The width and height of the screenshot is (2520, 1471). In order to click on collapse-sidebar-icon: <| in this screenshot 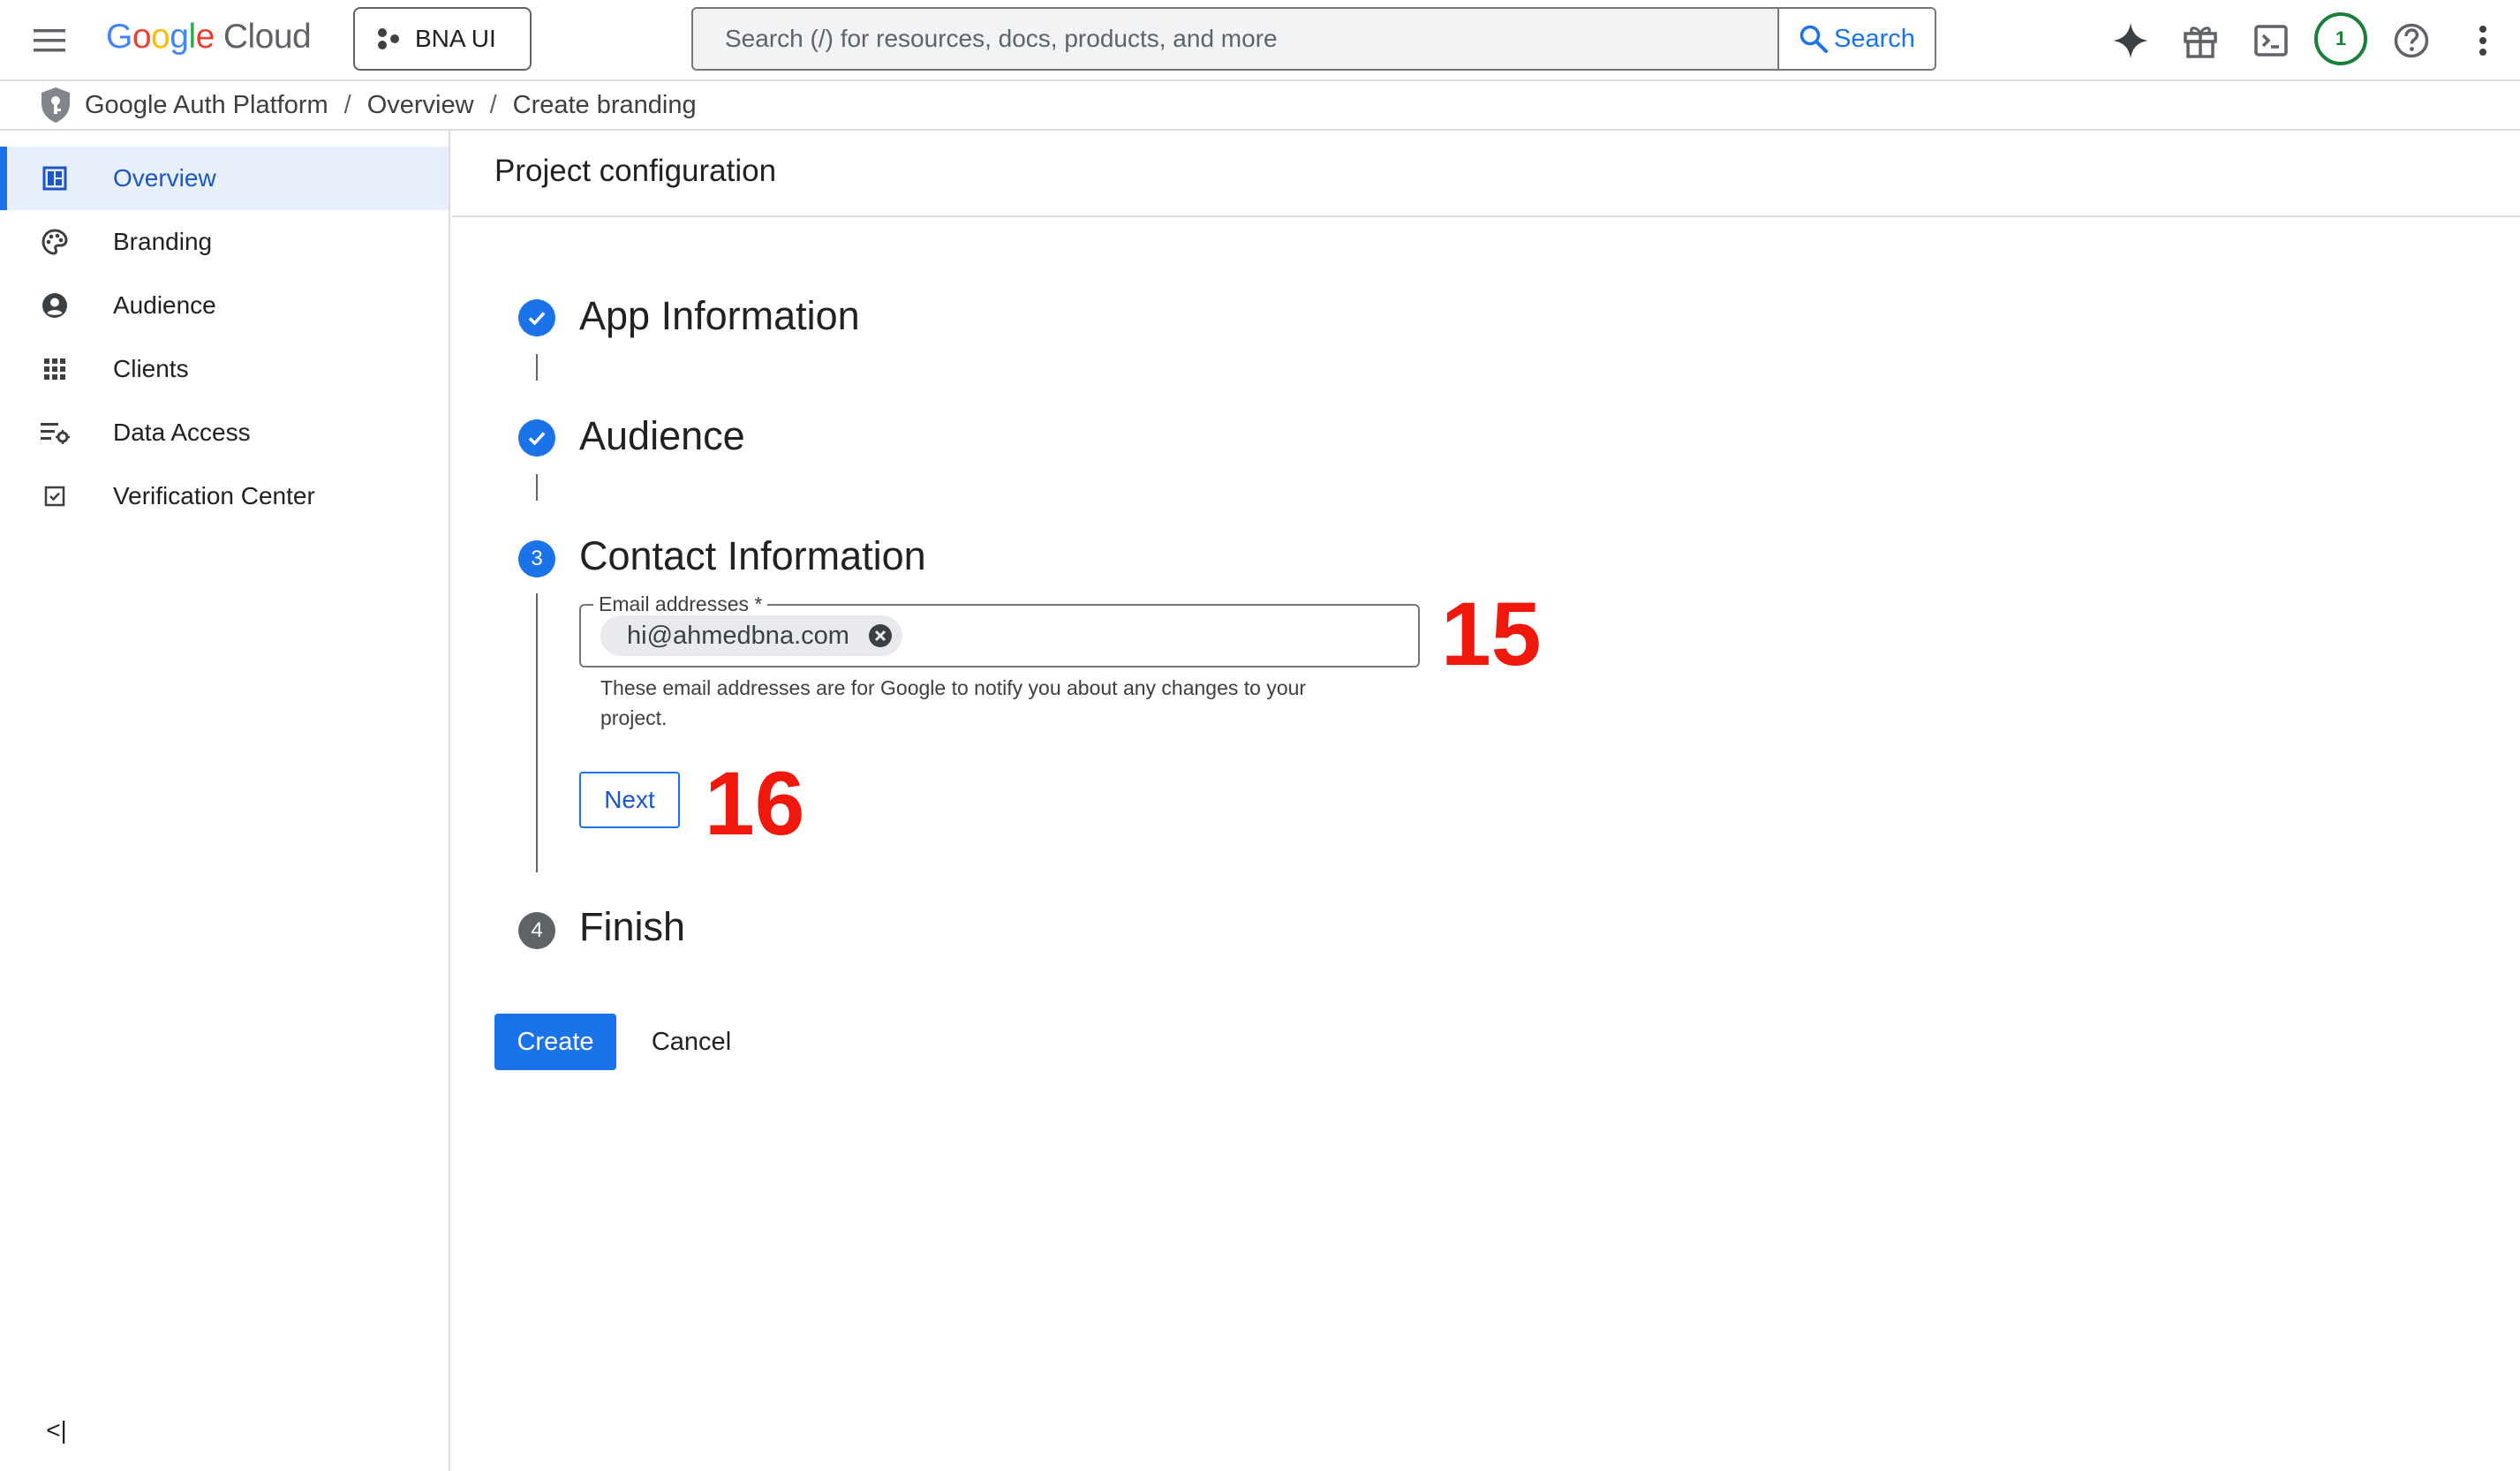, I will do `click(56, 1430)`.